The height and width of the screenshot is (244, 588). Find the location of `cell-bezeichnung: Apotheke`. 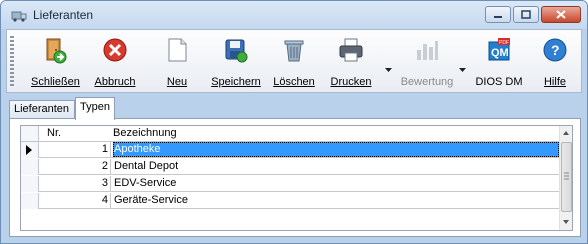

cell-bezeichnung: Apotheke is located at coordinates (336, 149).